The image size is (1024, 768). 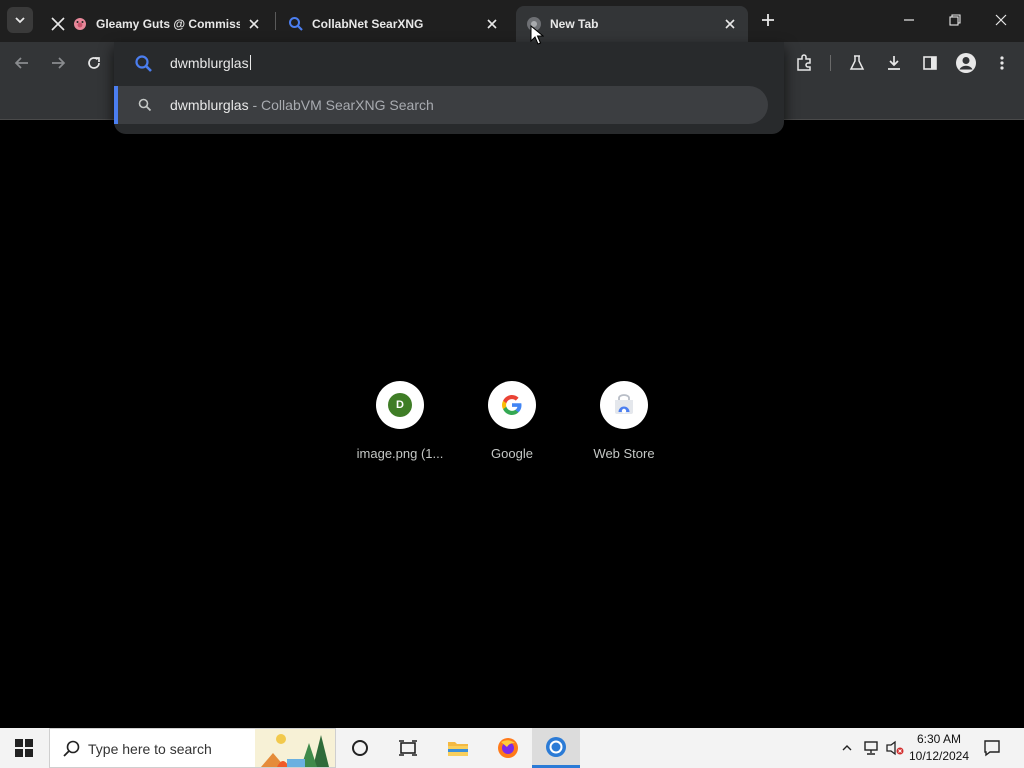 I want to click on chrome-icon, so click(x=556, y=746).